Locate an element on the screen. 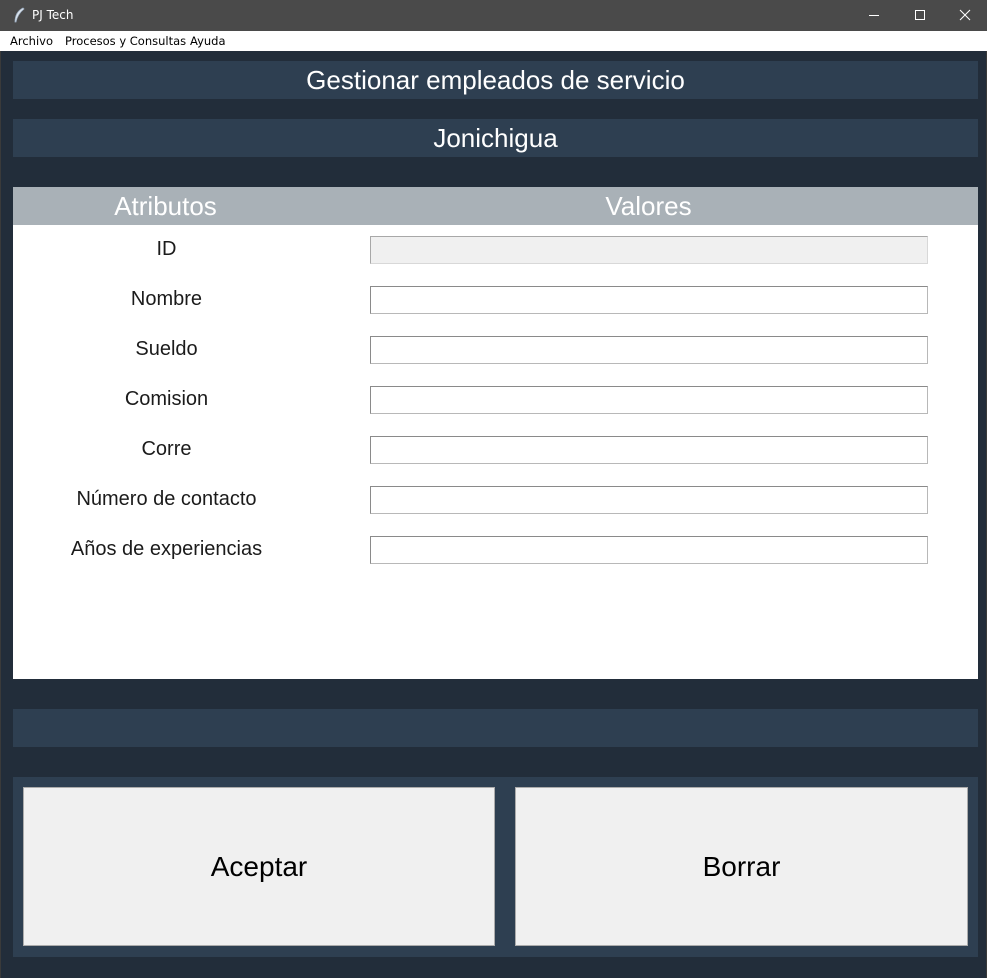 The width and height of the screenshot is (987, 978). minimize-button is located at coordinates (874, 15).